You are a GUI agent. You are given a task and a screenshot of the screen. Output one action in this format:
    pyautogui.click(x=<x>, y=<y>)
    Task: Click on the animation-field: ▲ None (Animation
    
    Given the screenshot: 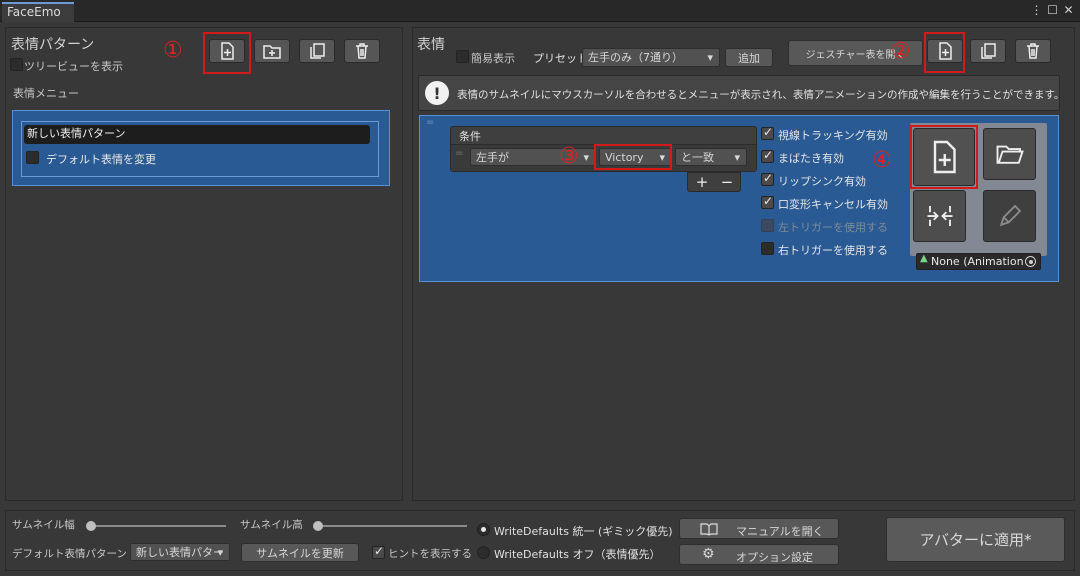 What is the action you would take?
    pyautogui.click(x=978, y=261)
    